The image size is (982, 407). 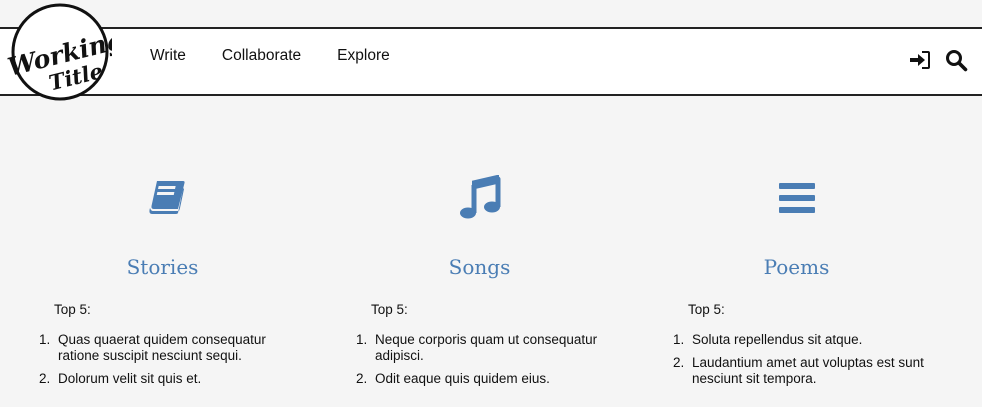 What do you see at coordinates (261, 56) in the screenshot?
I see `nav-link-collaborate: Collaborate` at bounding box center [261, 56].